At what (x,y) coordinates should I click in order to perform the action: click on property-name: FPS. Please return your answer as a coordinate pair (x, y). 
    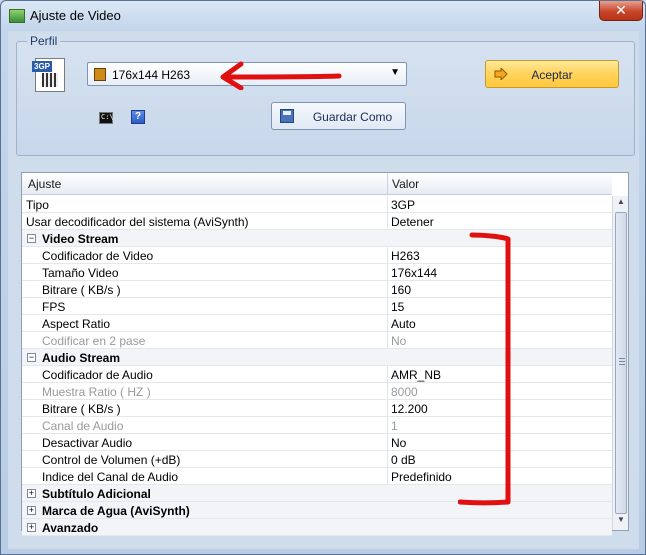
    Looking at the image, I should click on (54, 307).